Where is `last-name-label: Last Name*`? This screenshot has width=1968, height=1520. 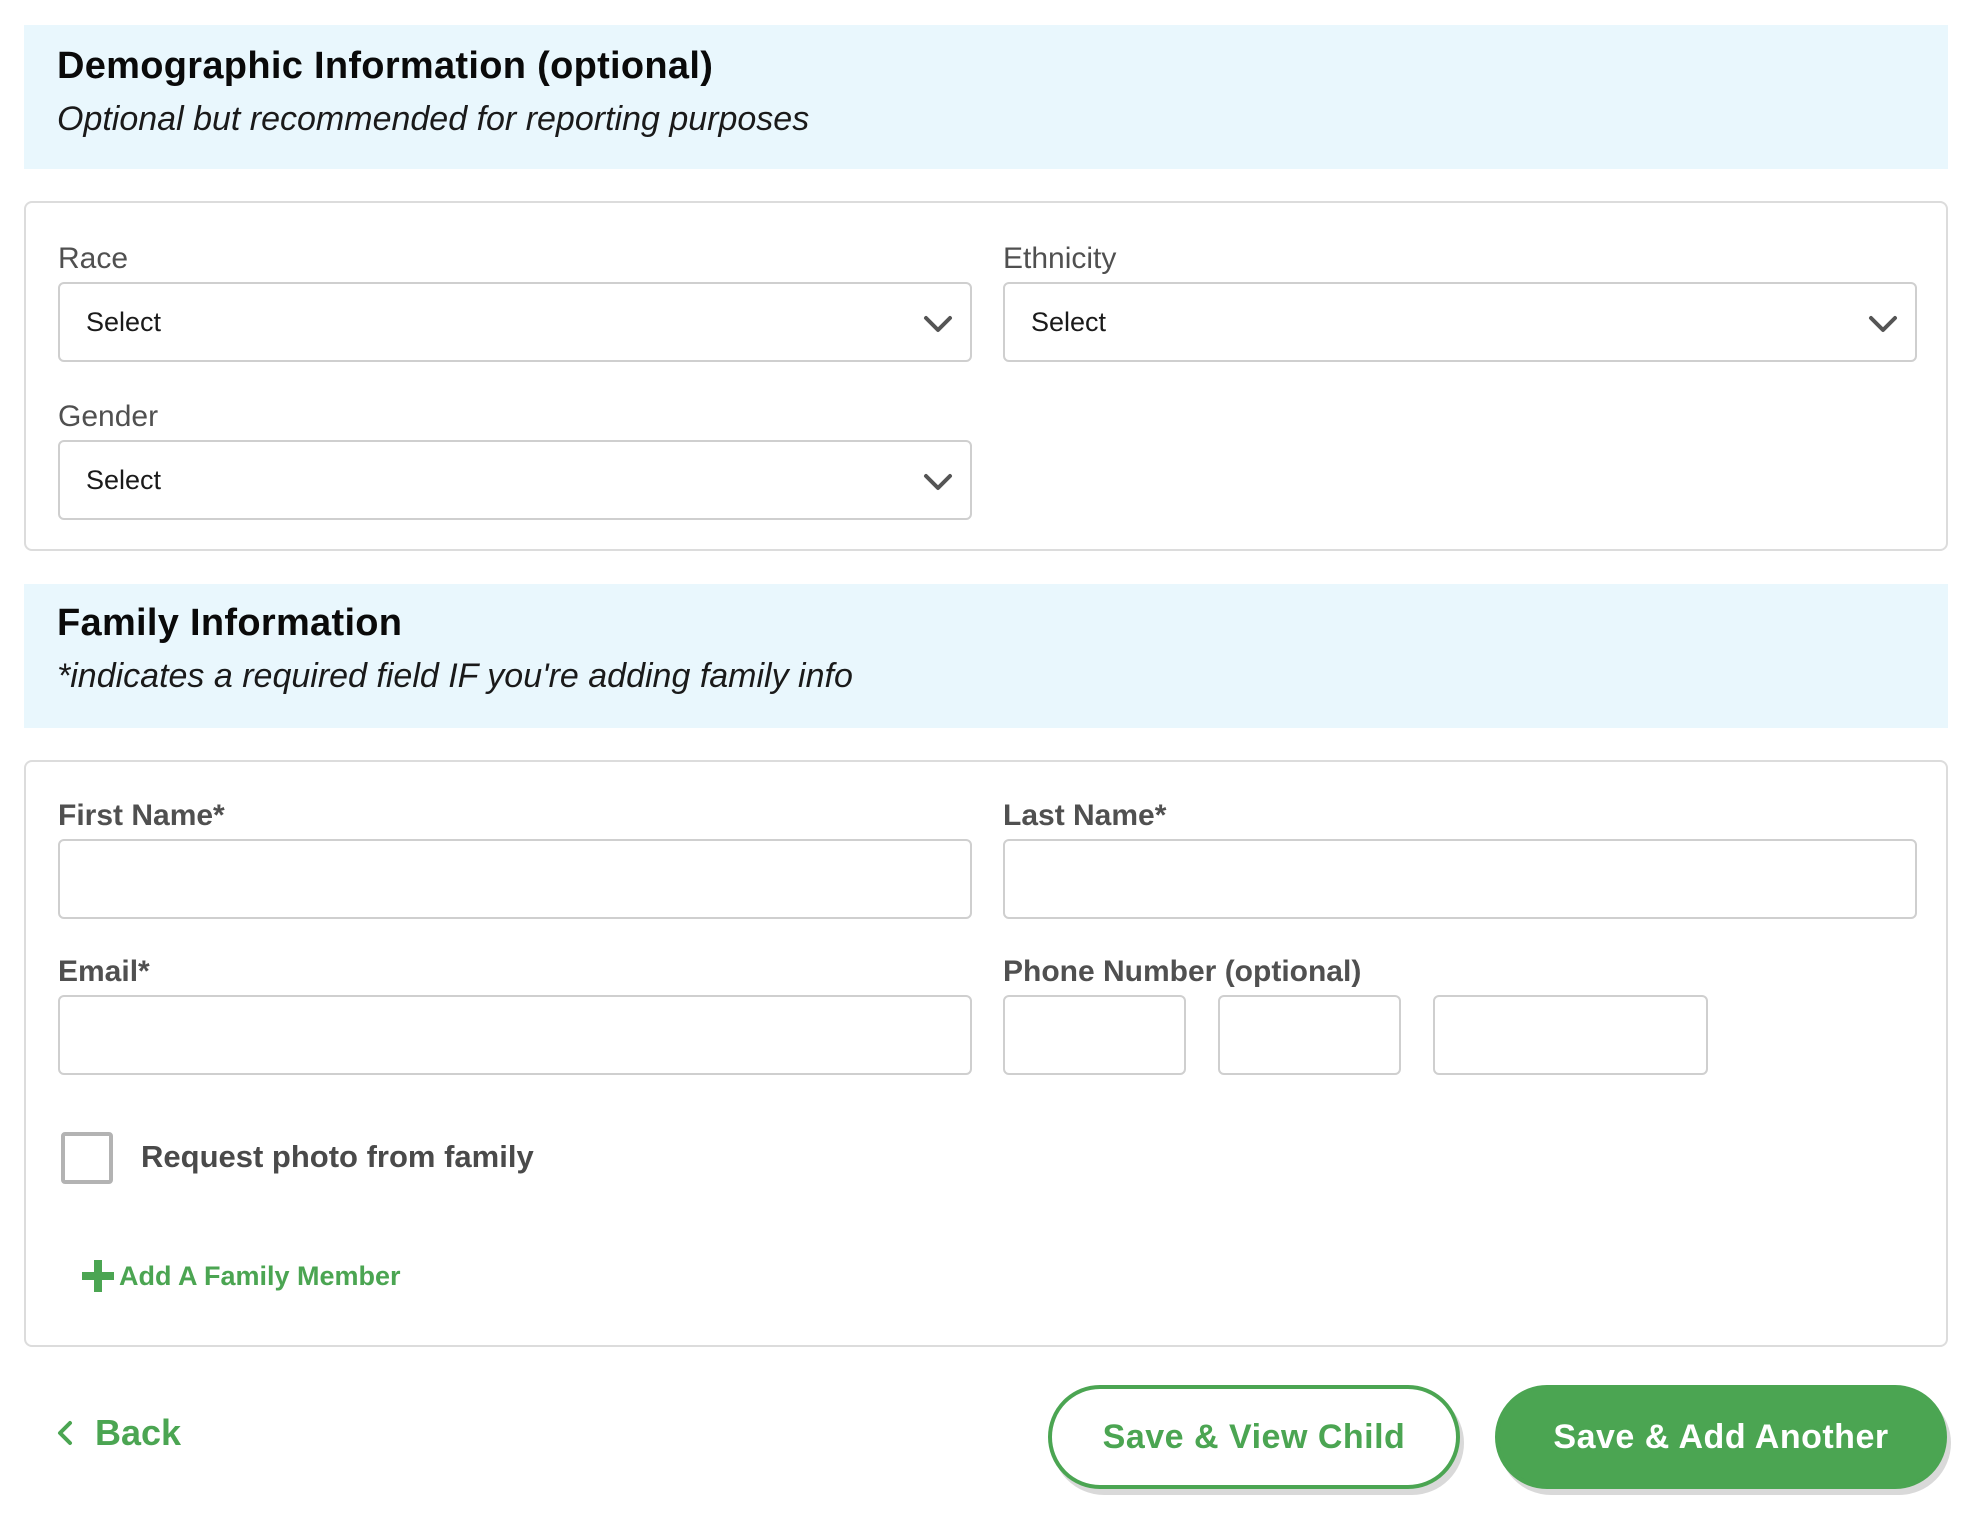 last-name-label: Last Name* is located at coordinates (1085, 815).